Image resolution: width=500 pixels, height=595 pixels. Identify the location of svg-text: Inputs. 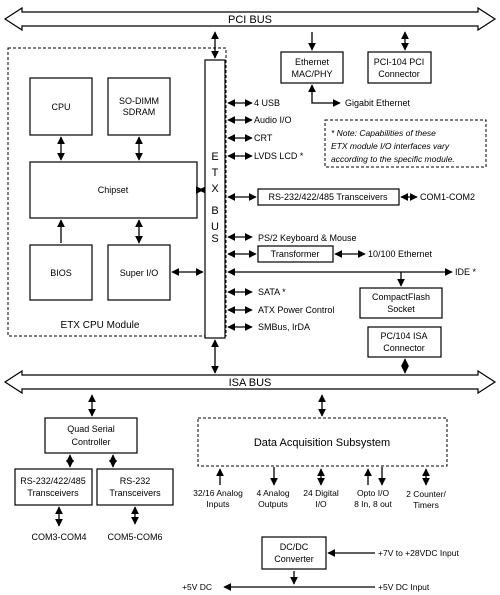
(217, 504).